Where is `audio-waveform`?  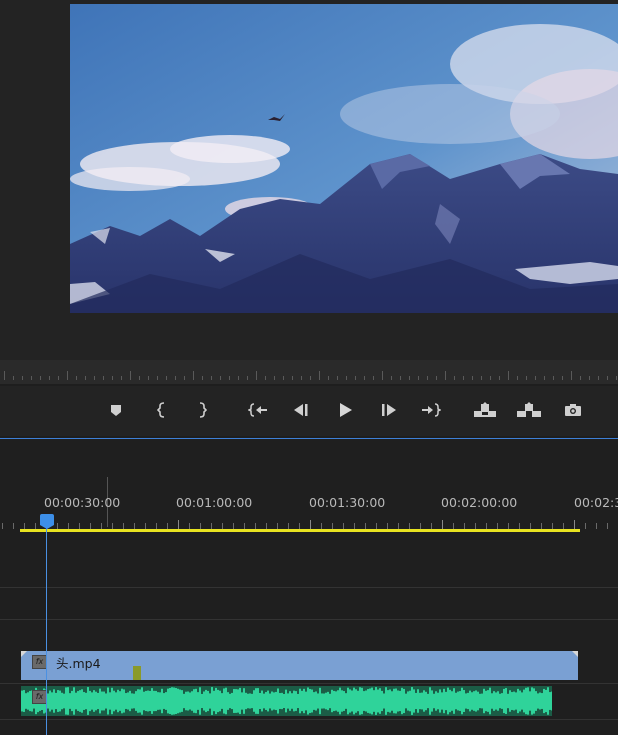 audio-waveform is located at coordinates (286, 701).